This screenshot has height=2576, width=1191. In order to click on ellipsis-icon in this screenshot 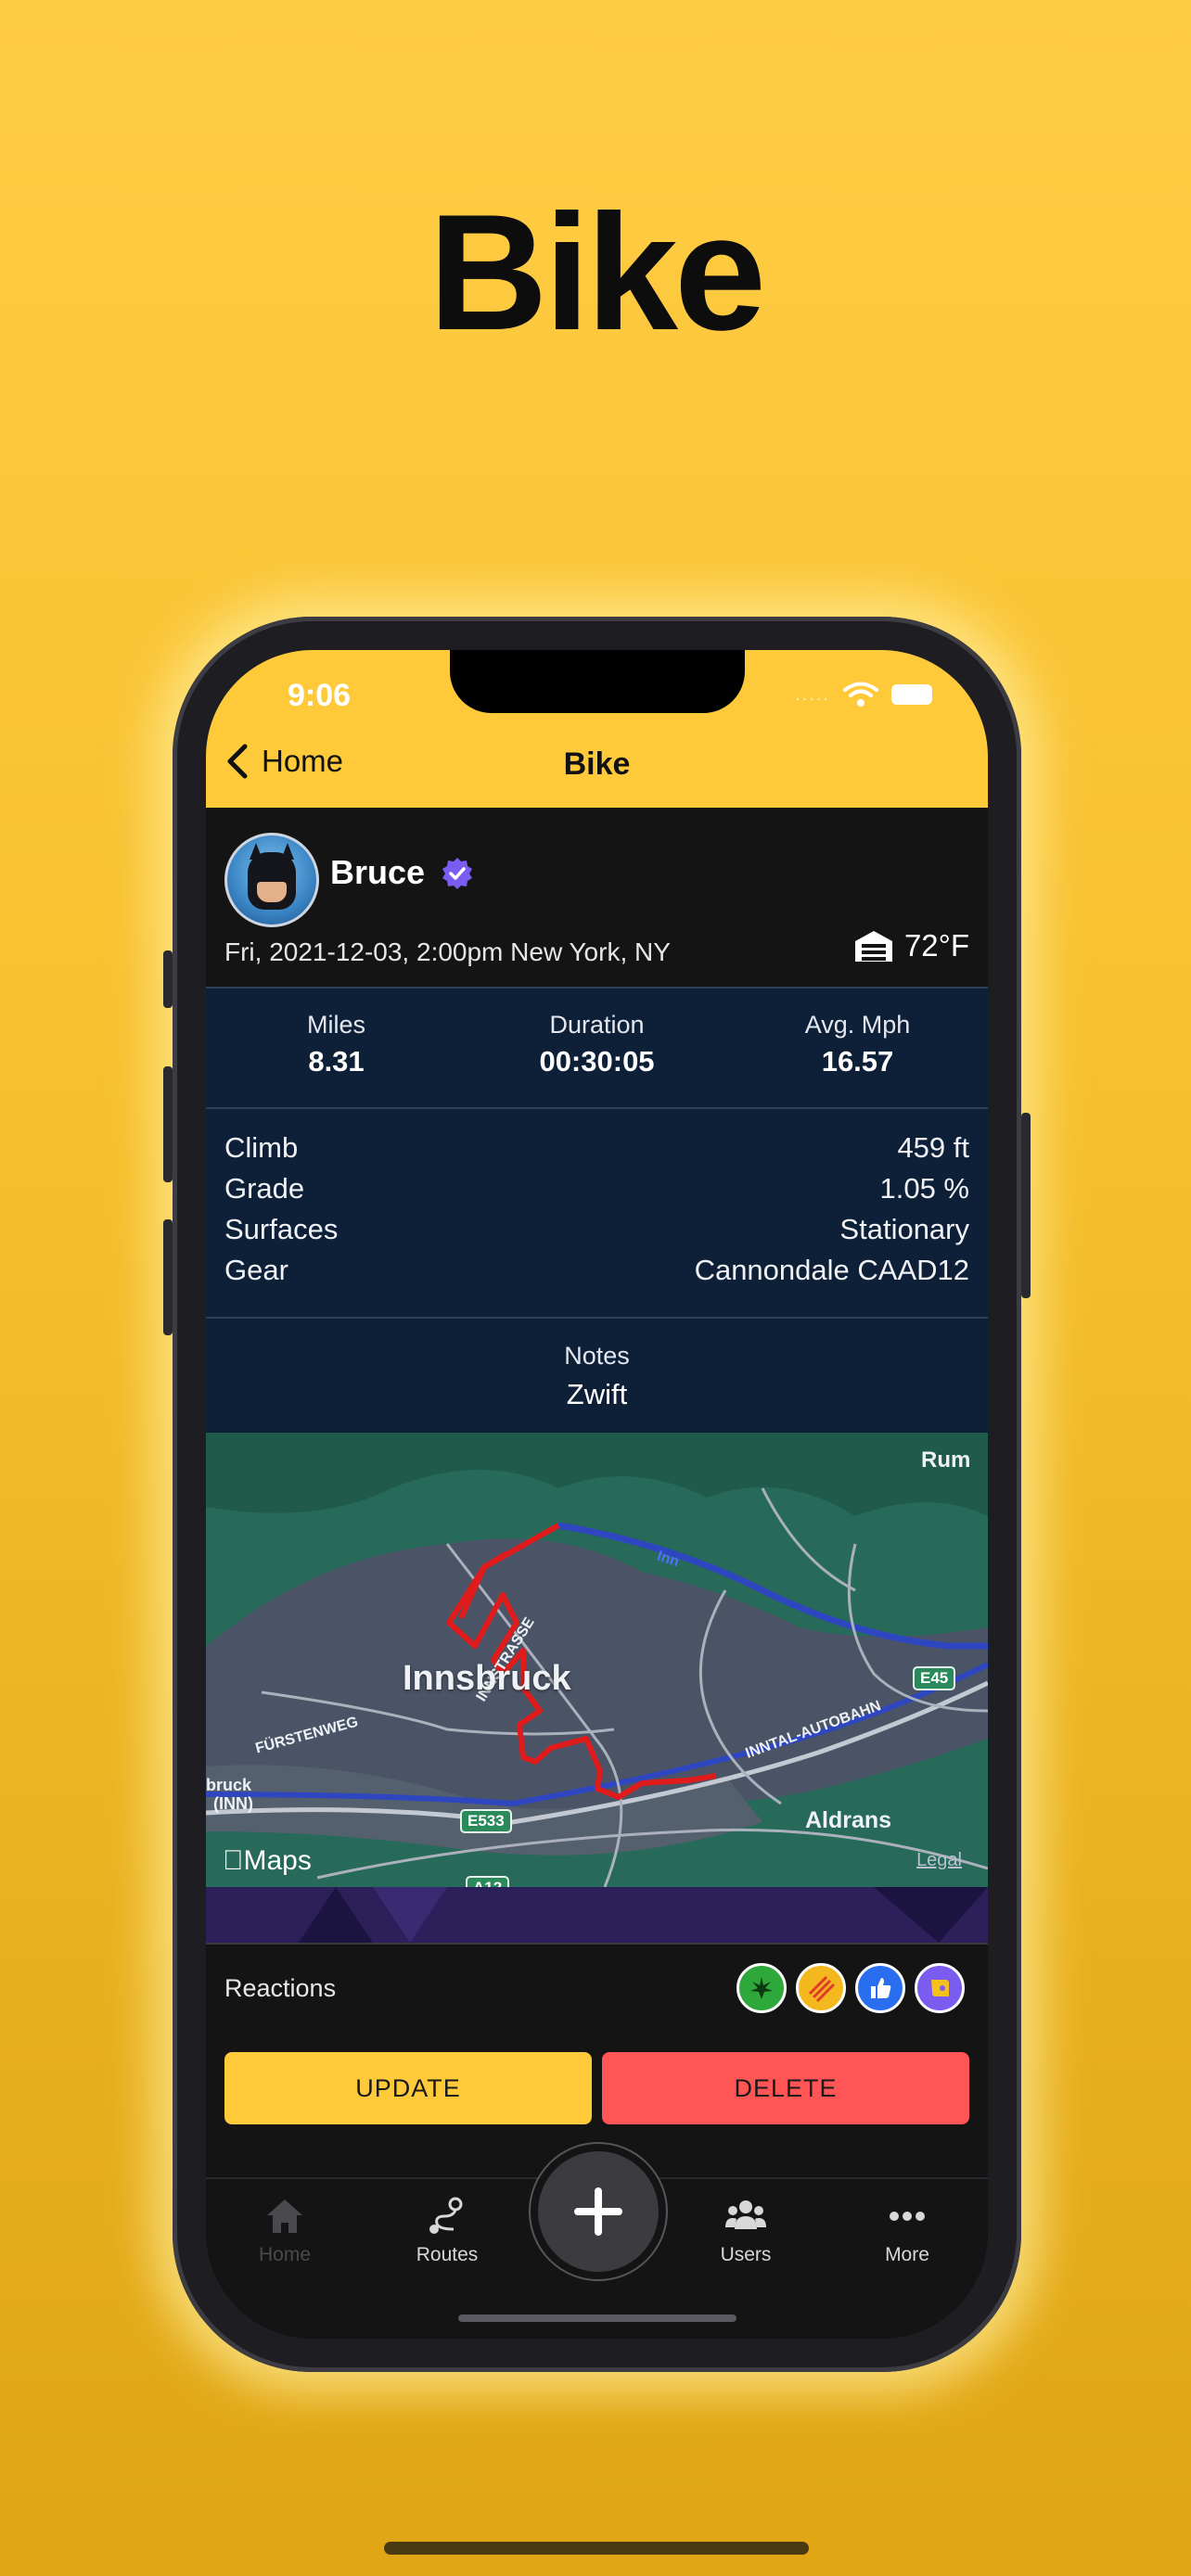, I will do `click(907, 2217)`.